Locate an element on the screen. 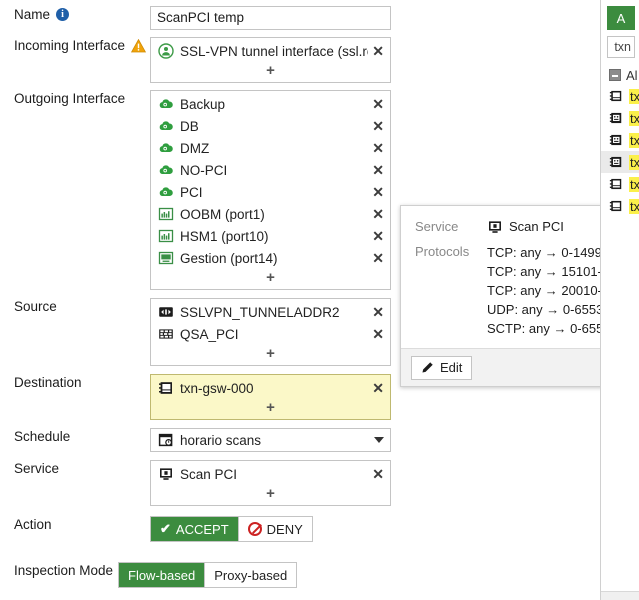 Image resolution: width=639 pixels, height=600 pixels. schedule-value: horario scans is located at coordinates (221, 440).